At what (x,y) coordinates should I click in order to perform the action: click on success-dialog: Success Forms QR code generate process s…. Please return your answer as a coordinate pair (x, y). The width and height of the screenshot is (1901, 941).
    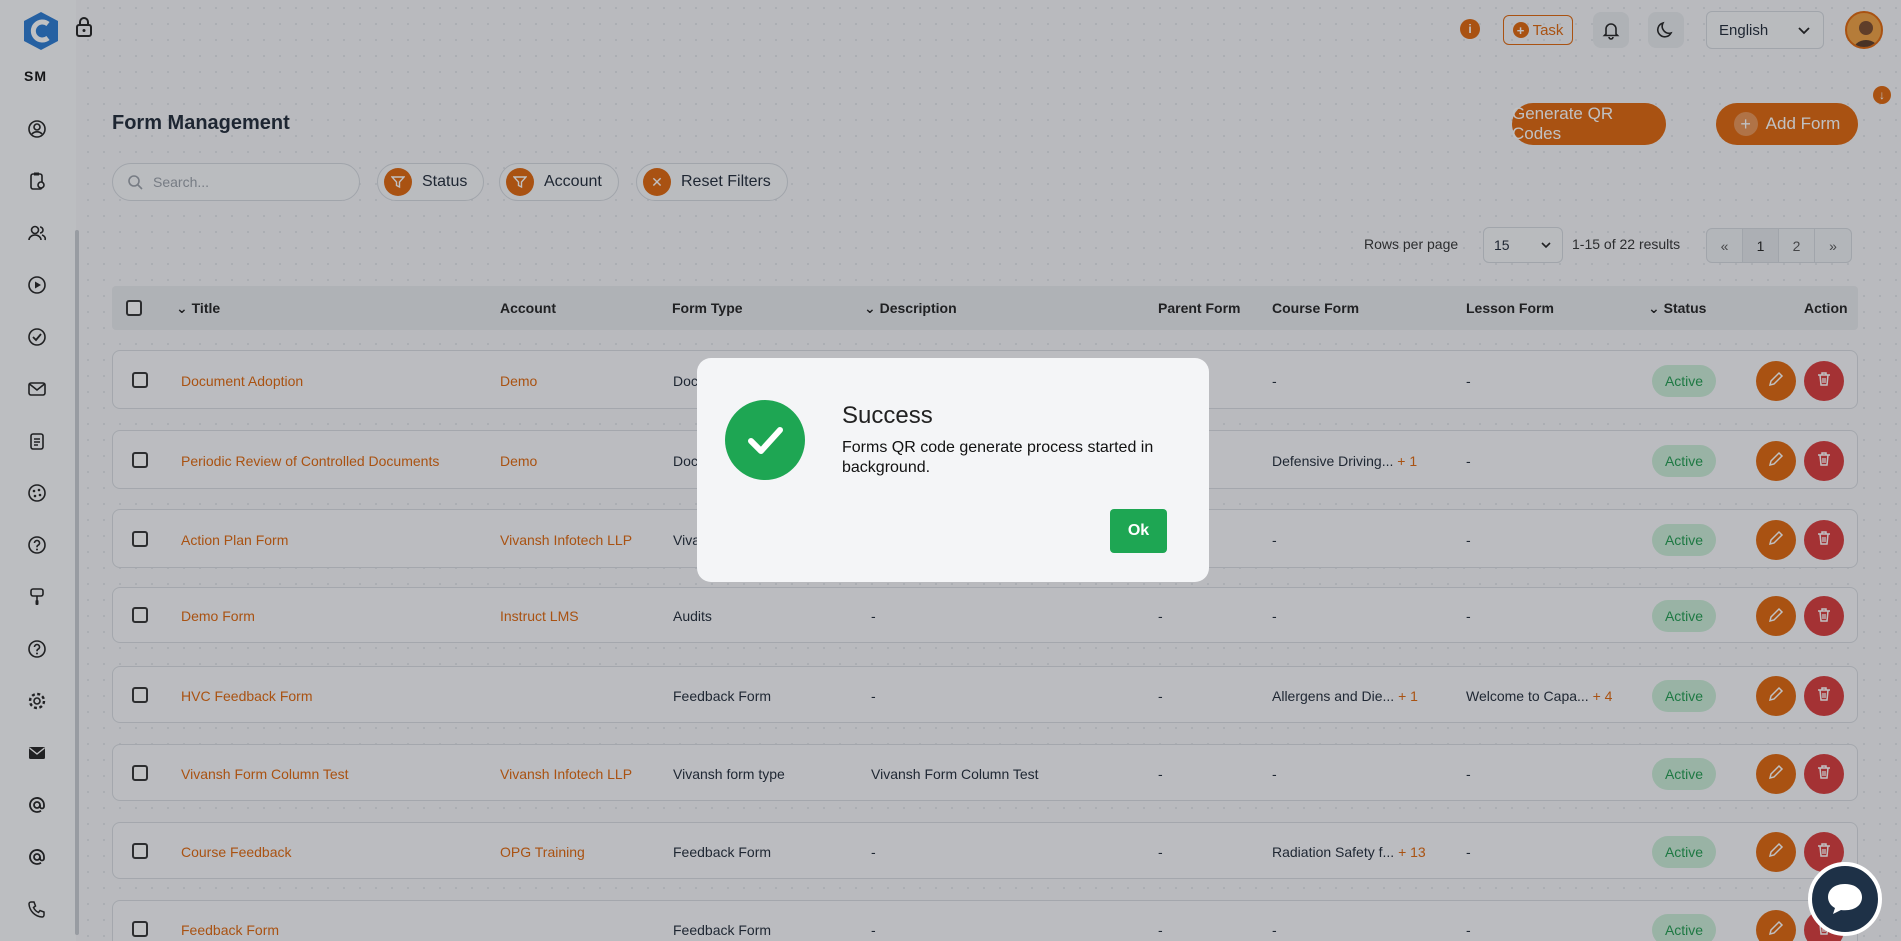
    Looking at the image, I should click on (953, 470).